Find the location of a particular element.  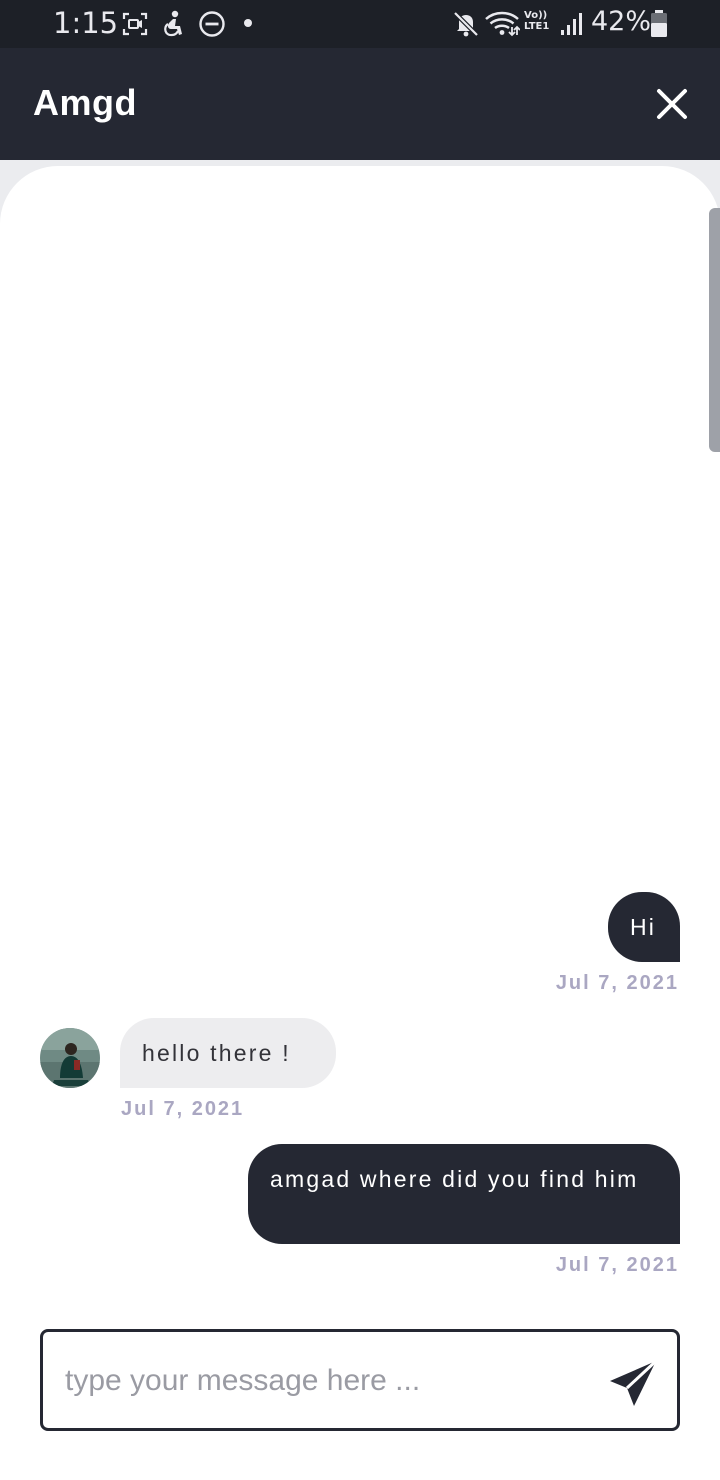

avatar-image is located at coordinates (70, 1058).